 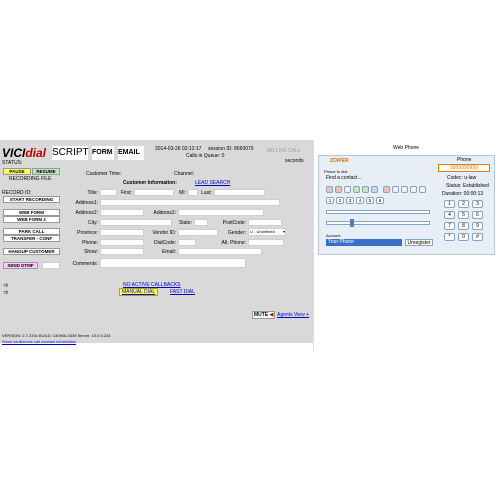 What do you see at coordinates (378, 223) in the screenshot?
I see `speaker-volume-slider` at bounding box center [378, 223].